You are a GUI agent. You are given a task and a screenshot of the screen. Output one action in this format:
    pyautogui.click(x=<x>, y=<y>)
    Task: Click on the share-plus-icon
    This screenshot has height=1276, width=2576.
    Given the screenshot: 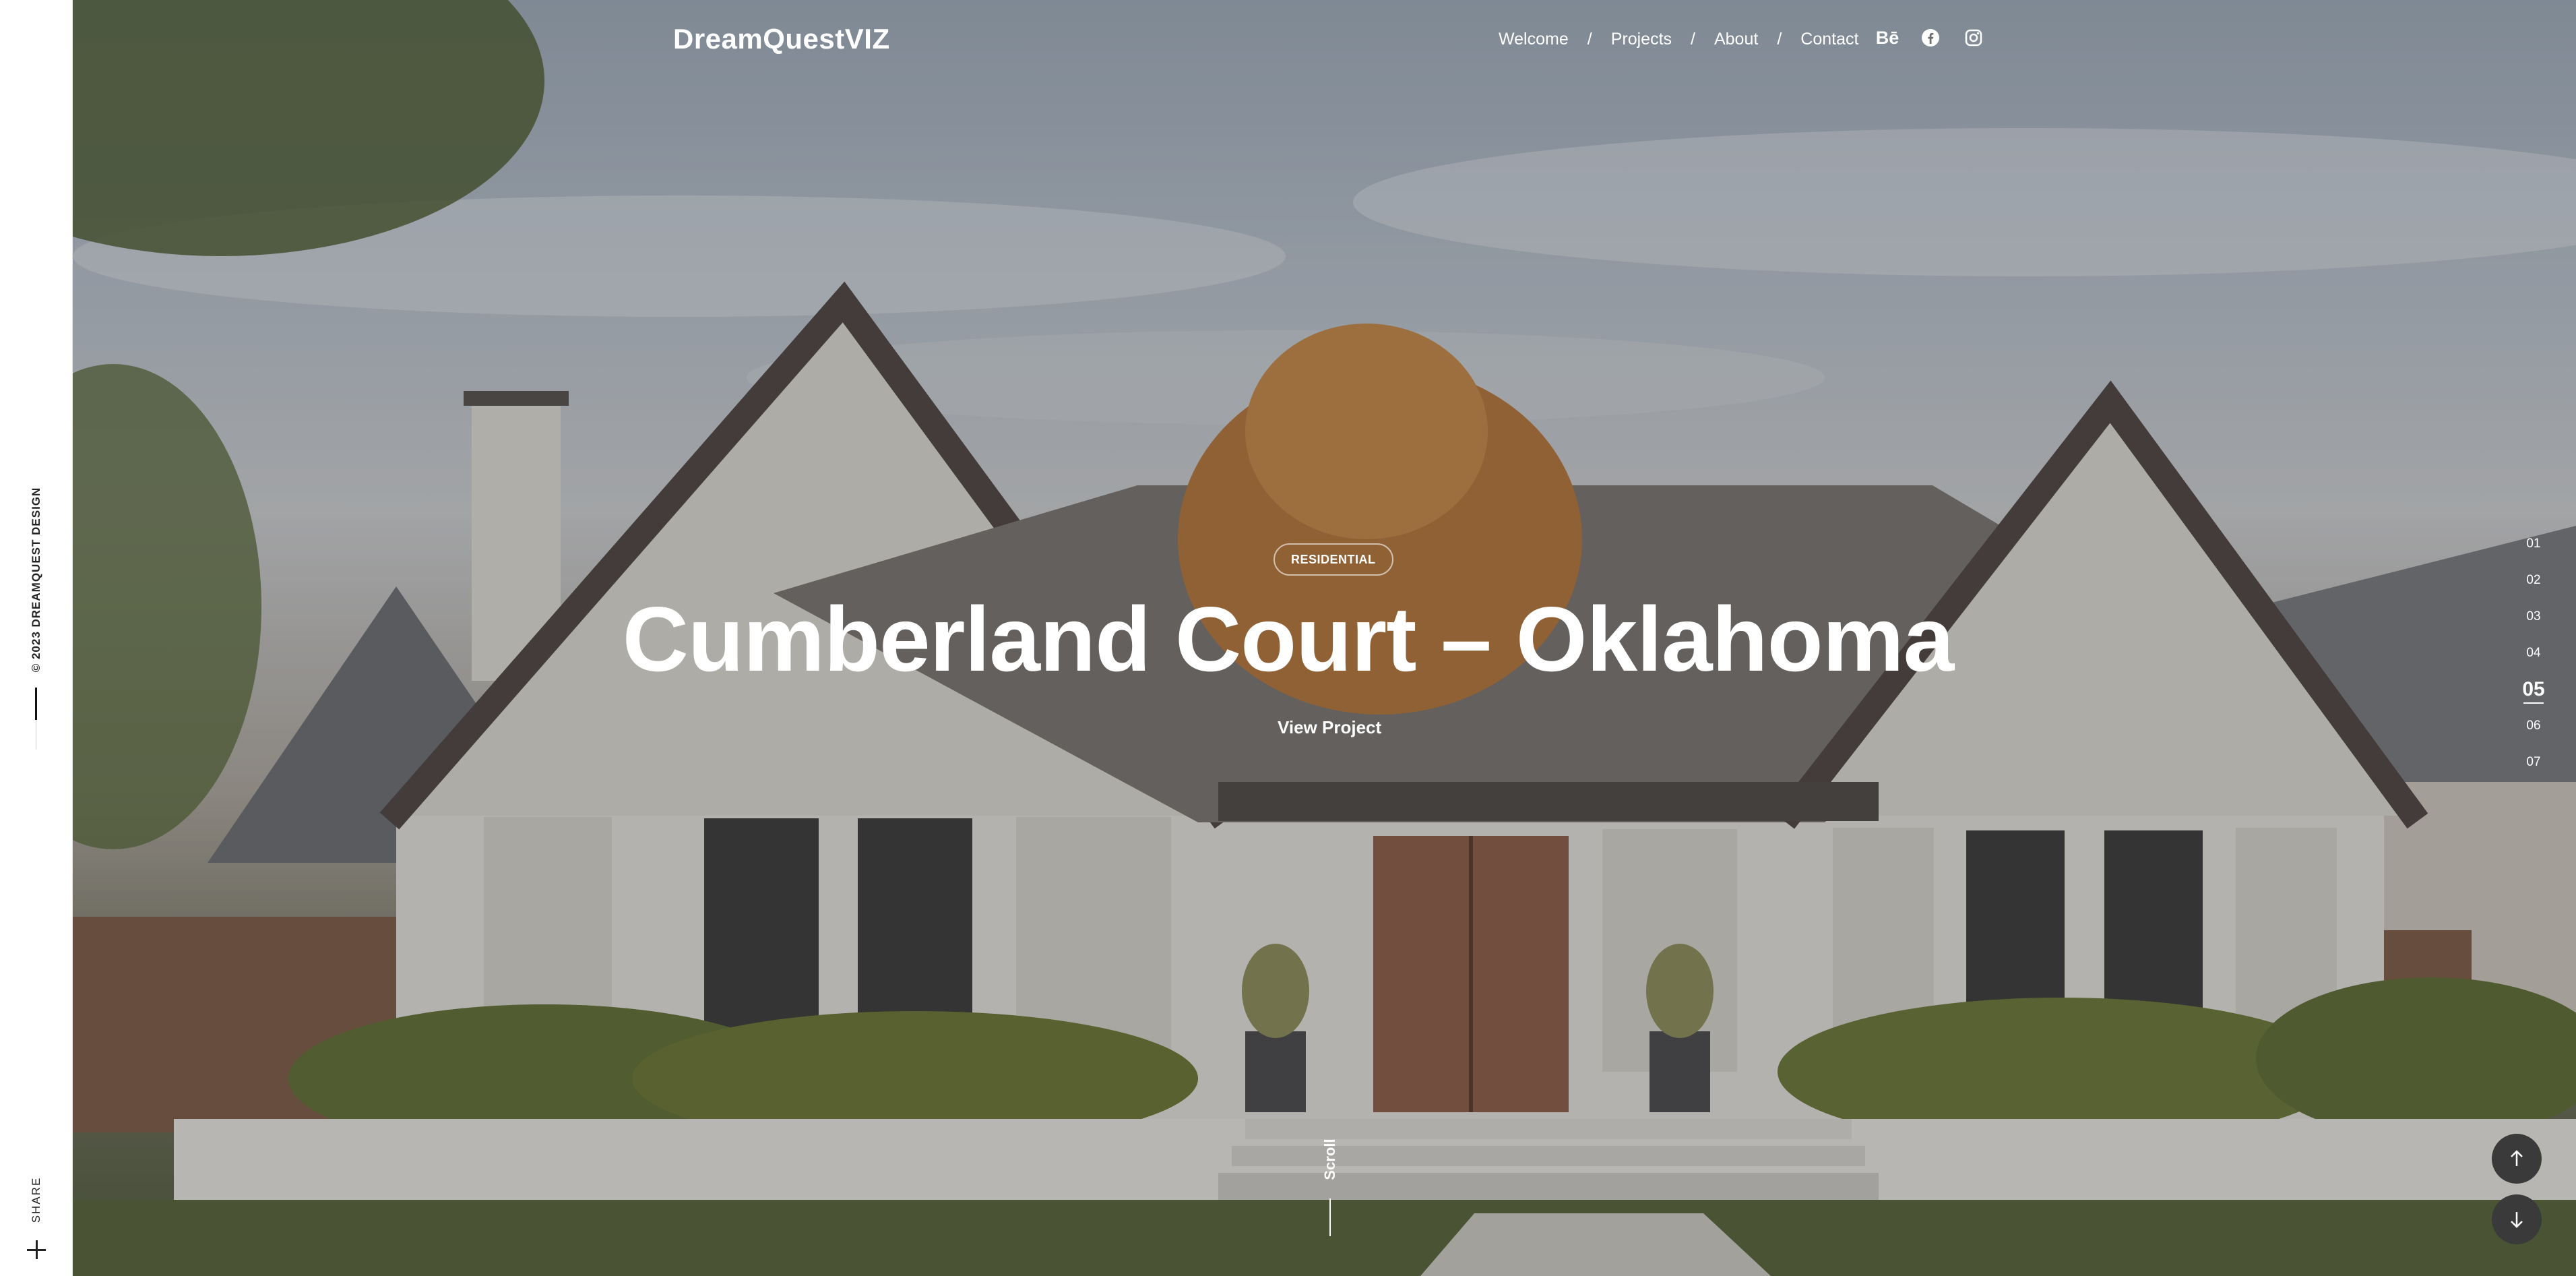 What is the action you would take?
    pyautogui.click(x=36, y=1250)
    